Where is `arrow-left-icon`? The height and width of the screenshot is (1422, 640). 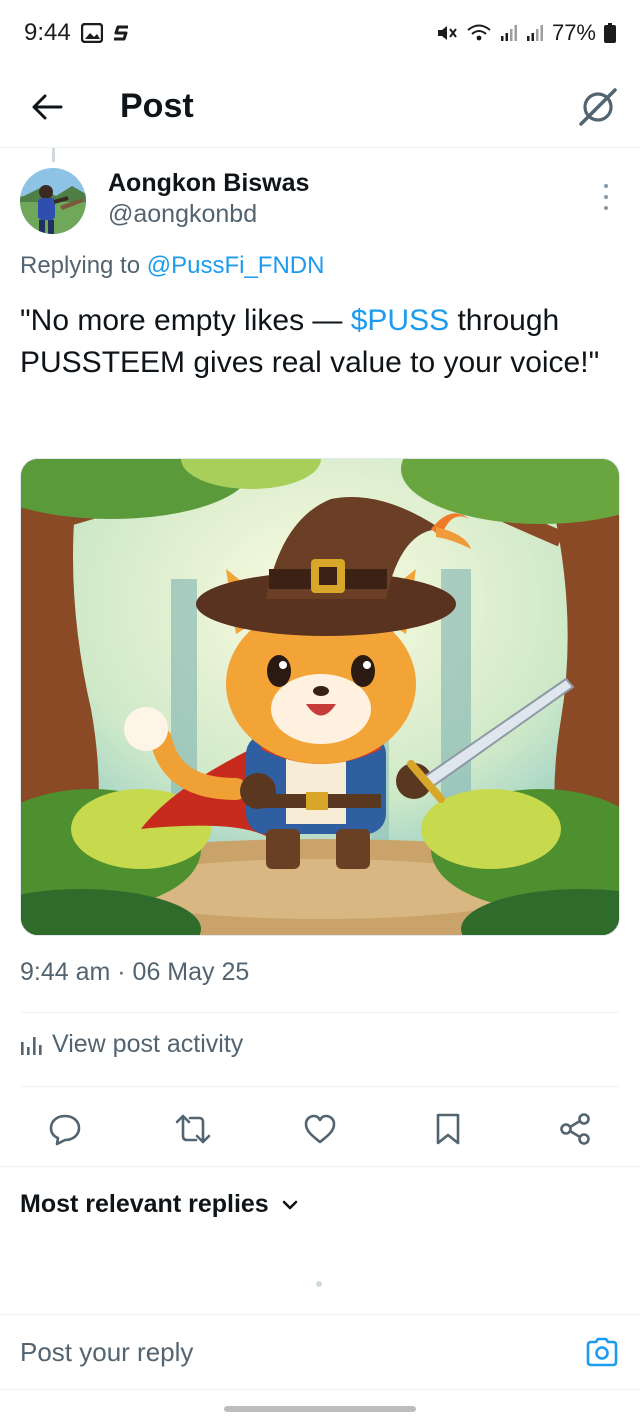
arrow-left-icon is located at coordinates (47, 106).